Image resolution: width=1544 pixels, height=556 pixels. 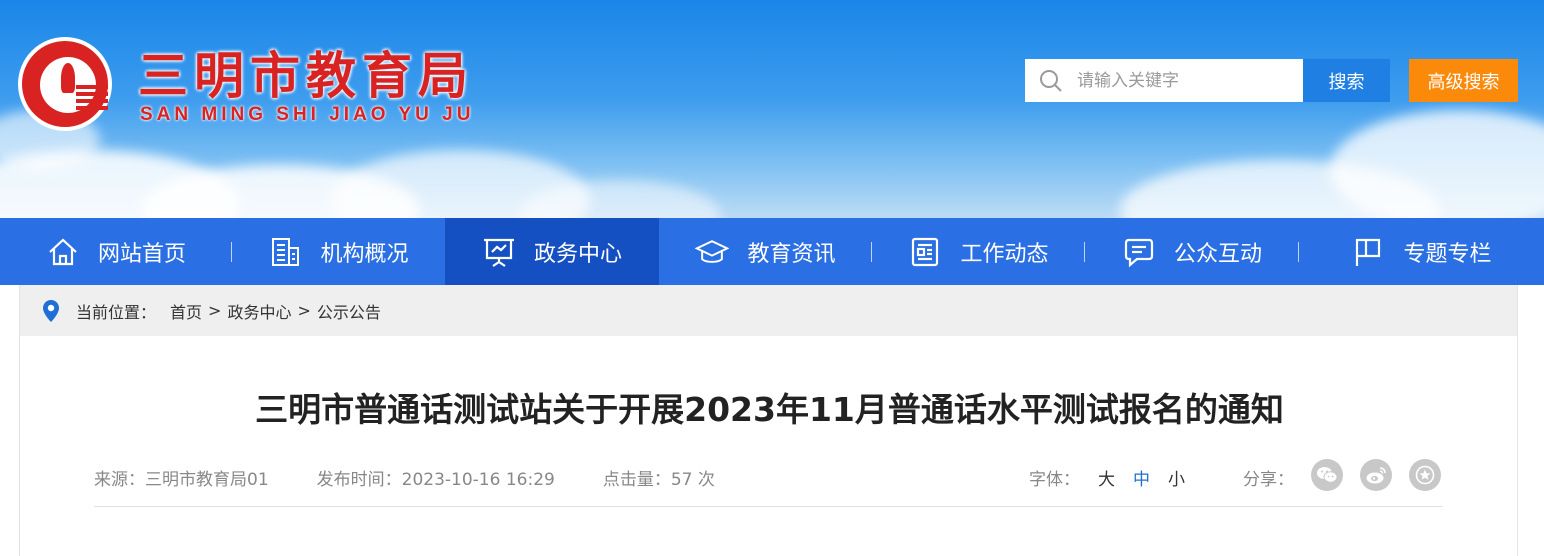 I want to click on location-pin-icon, so click(x=51, y=311).